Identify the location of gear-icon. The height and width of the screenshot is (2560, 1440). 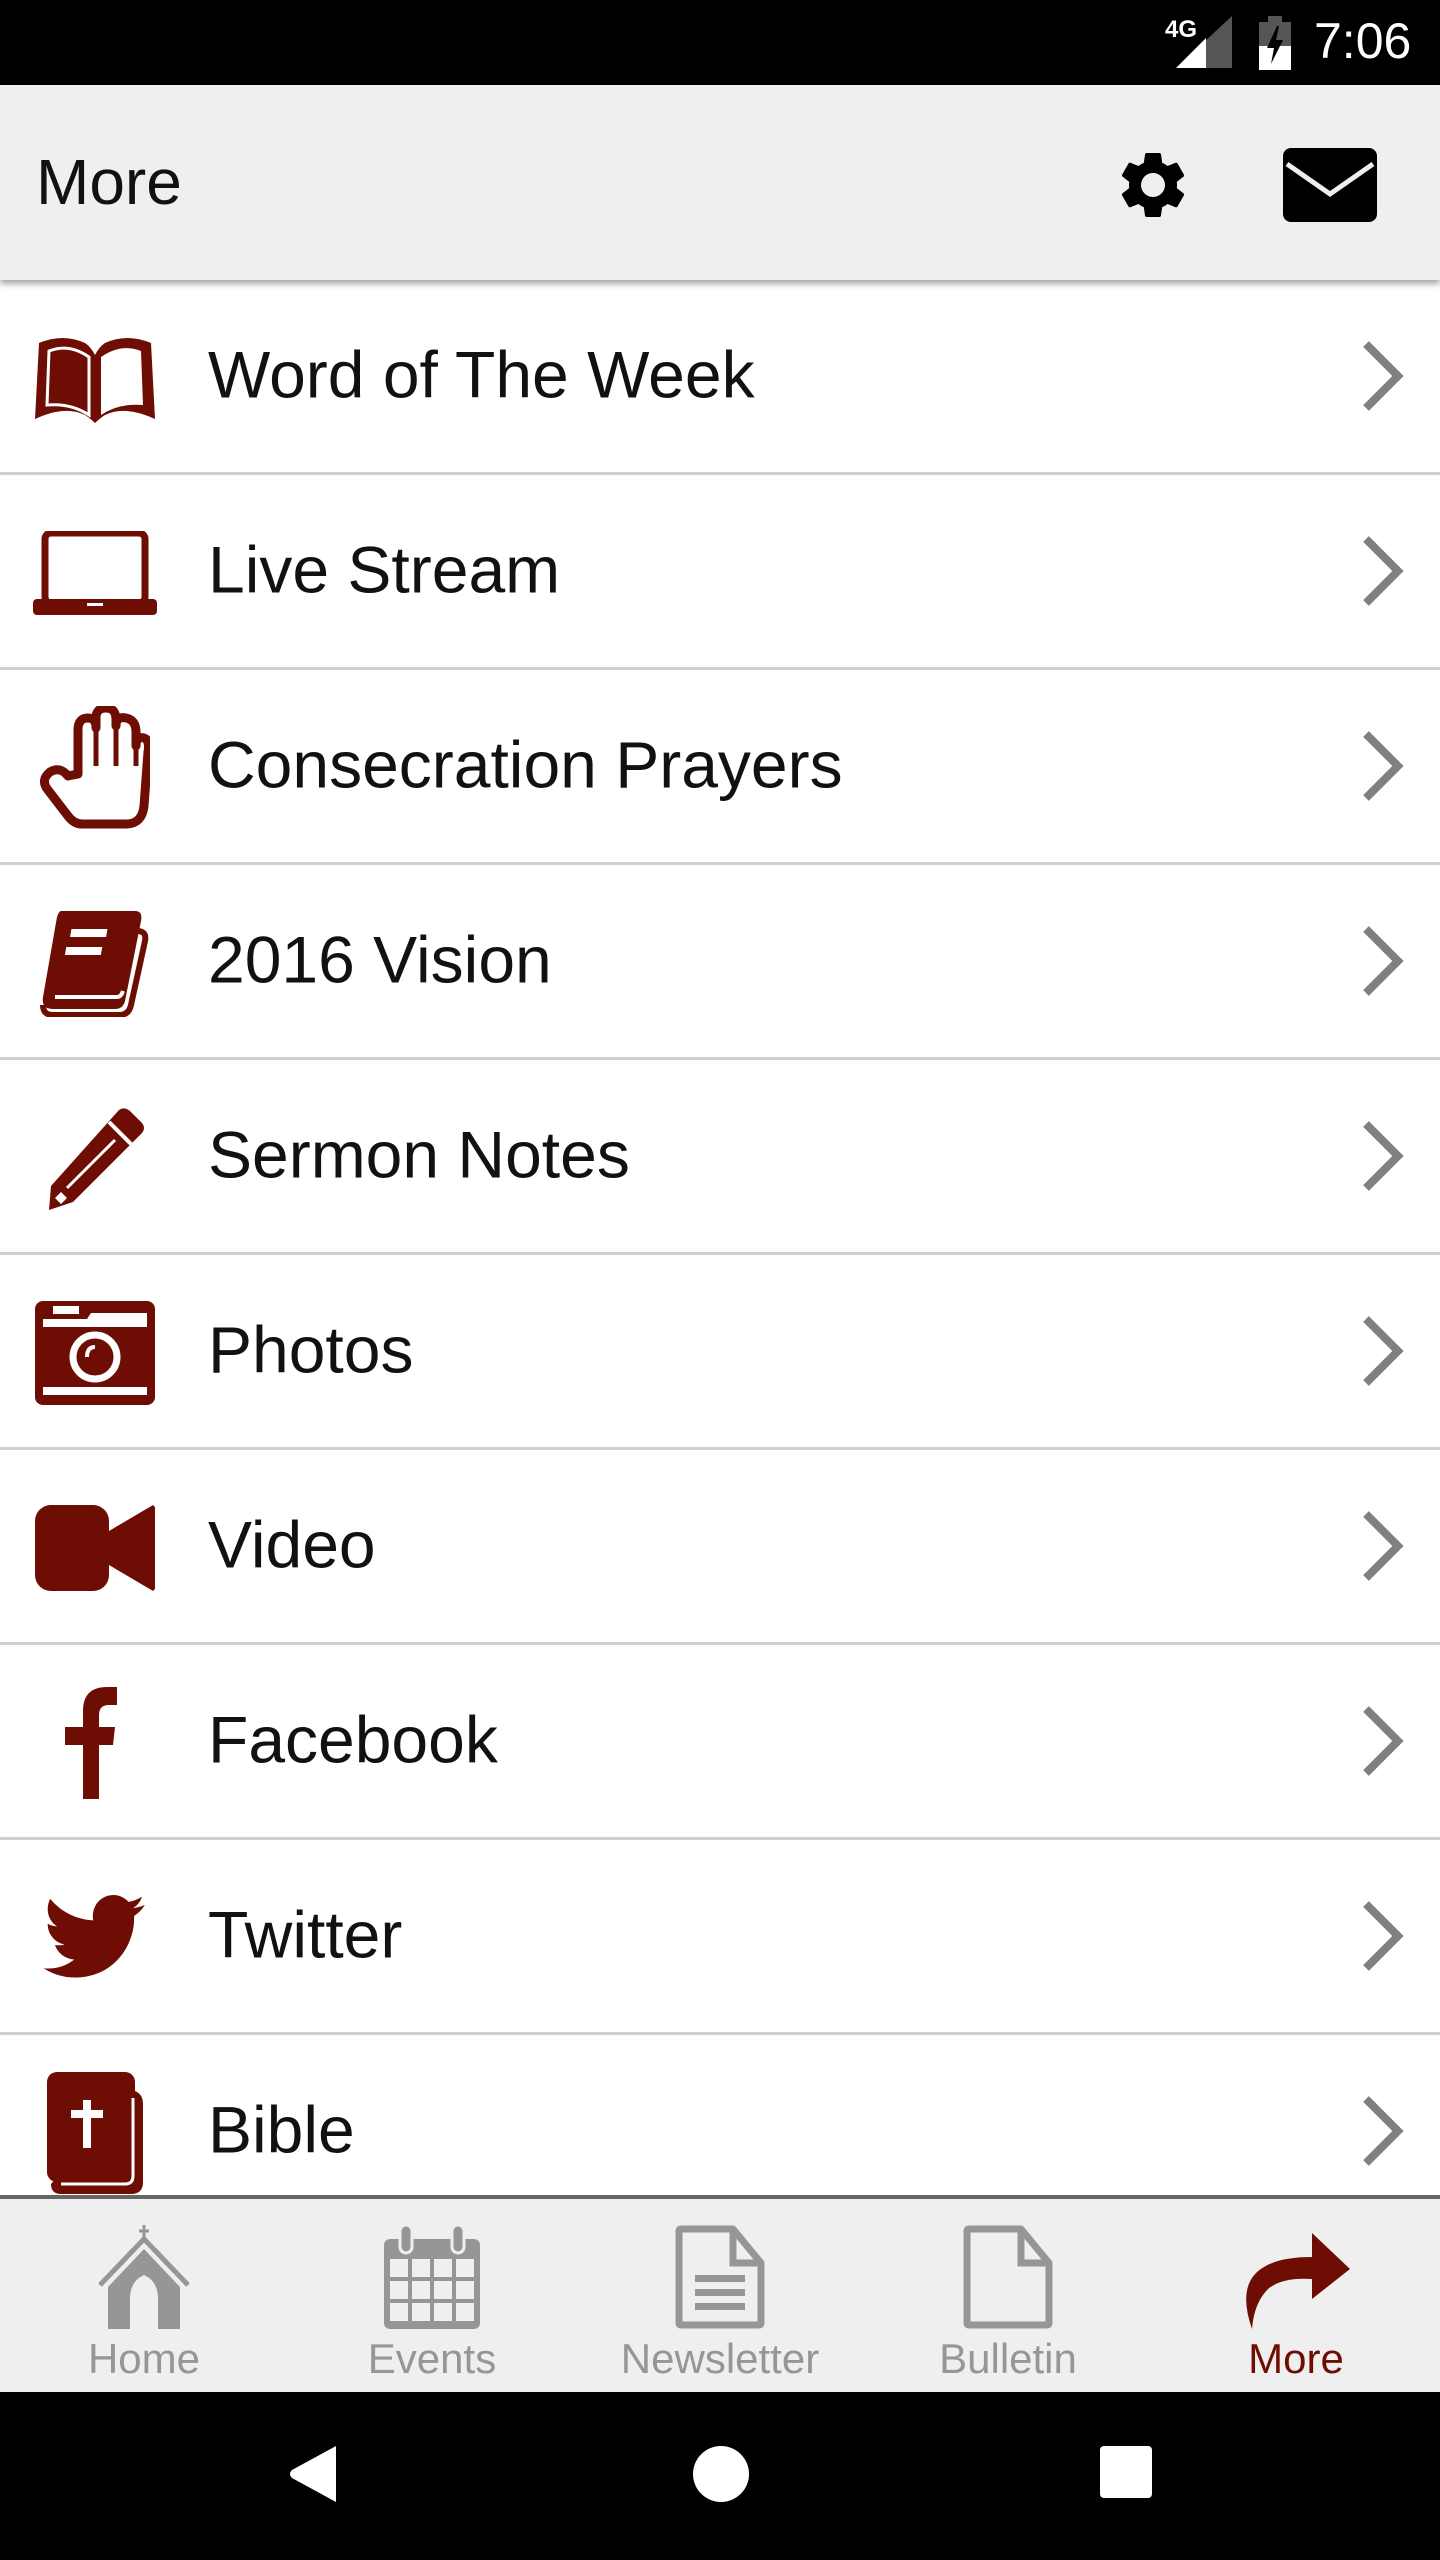
(1153, 185).